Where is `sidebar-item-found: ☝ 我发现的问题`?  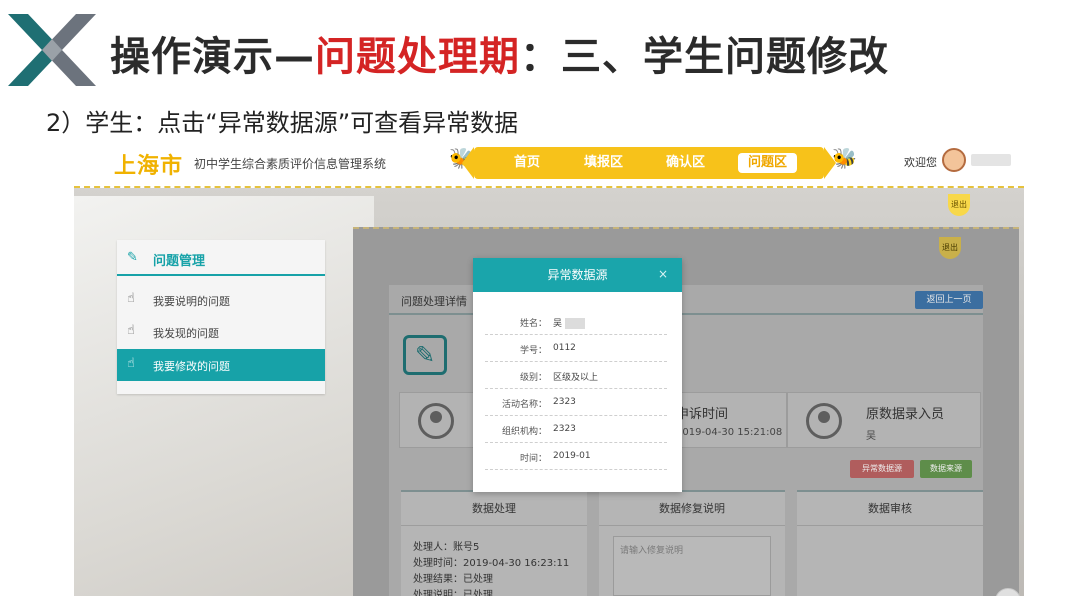
sidebar-item-found: ☝ 我发现的问题 is located at coordinates (221, 332).